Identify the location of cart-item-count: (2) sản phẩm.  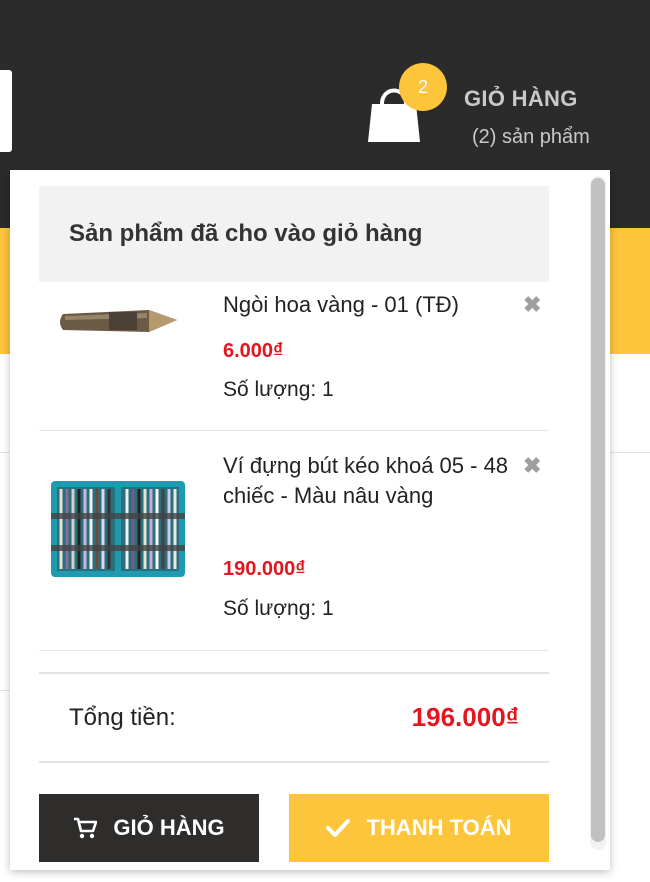
(531, 137).